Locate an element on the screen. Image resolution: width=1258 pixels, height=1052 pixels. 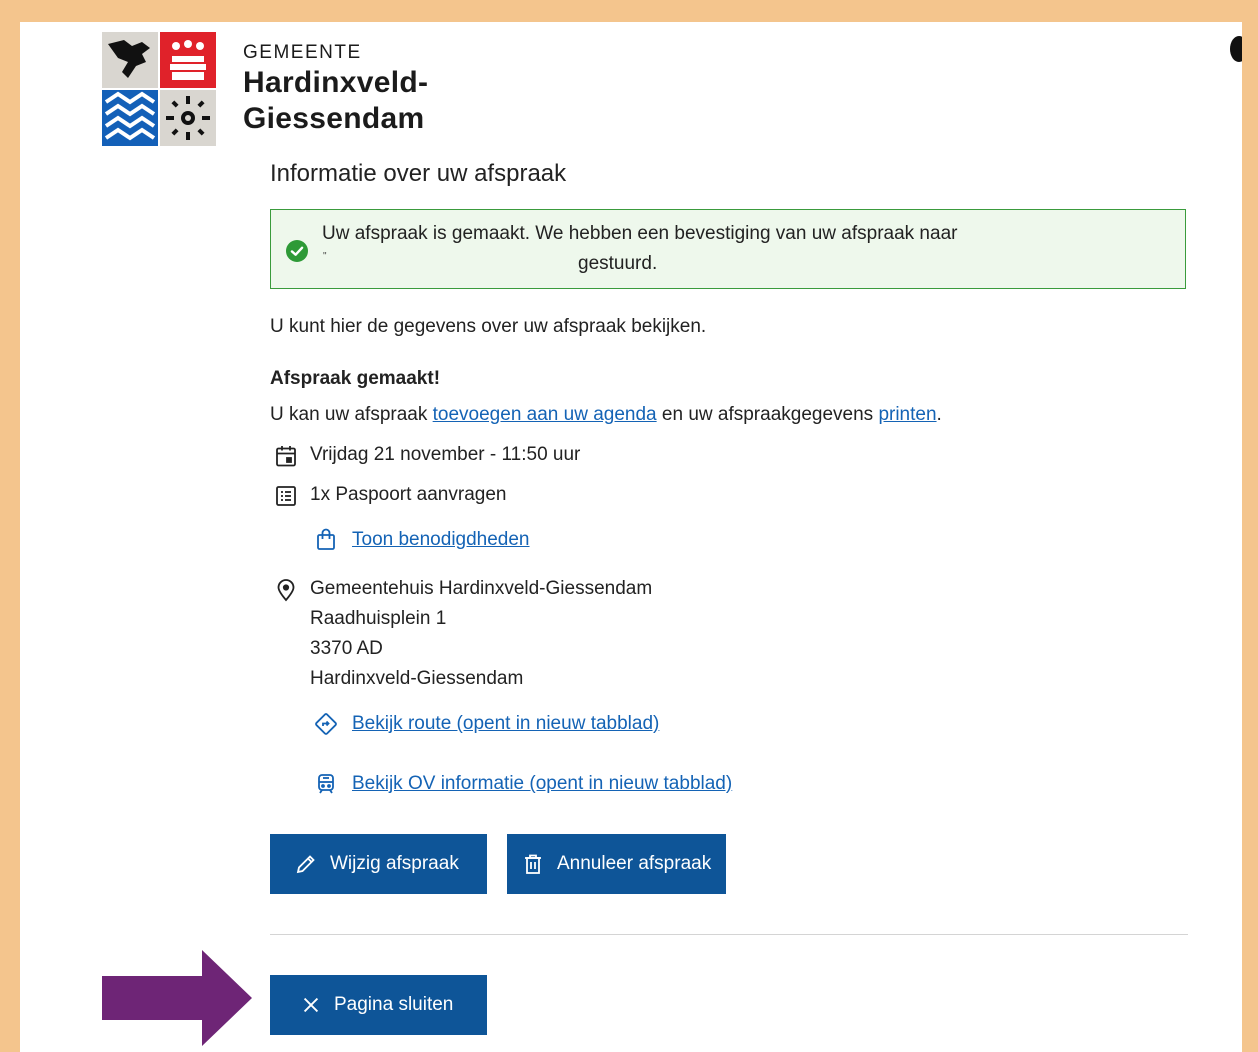
alert-email-mark: " is located at coordinates (325, 256).